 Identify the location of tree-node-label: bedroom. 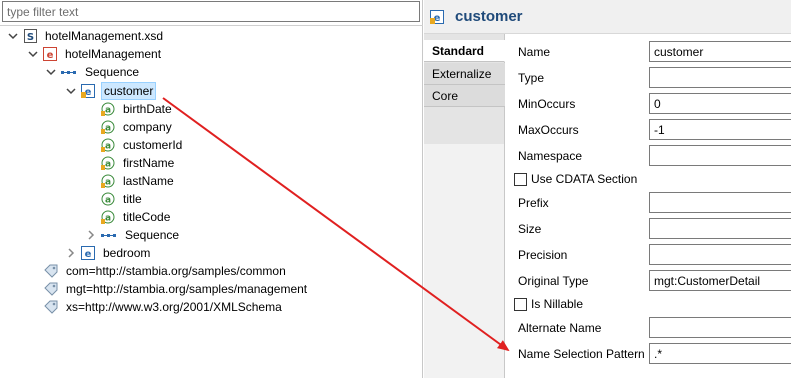
(127, 253).